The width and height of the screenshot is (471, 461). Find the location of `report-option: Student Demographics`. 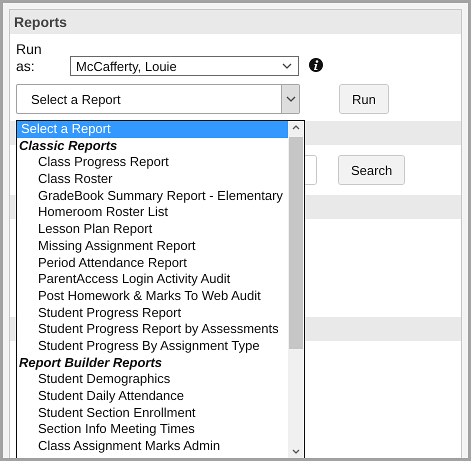

report-option: Student Demographics is located at coordinates (152, 379).